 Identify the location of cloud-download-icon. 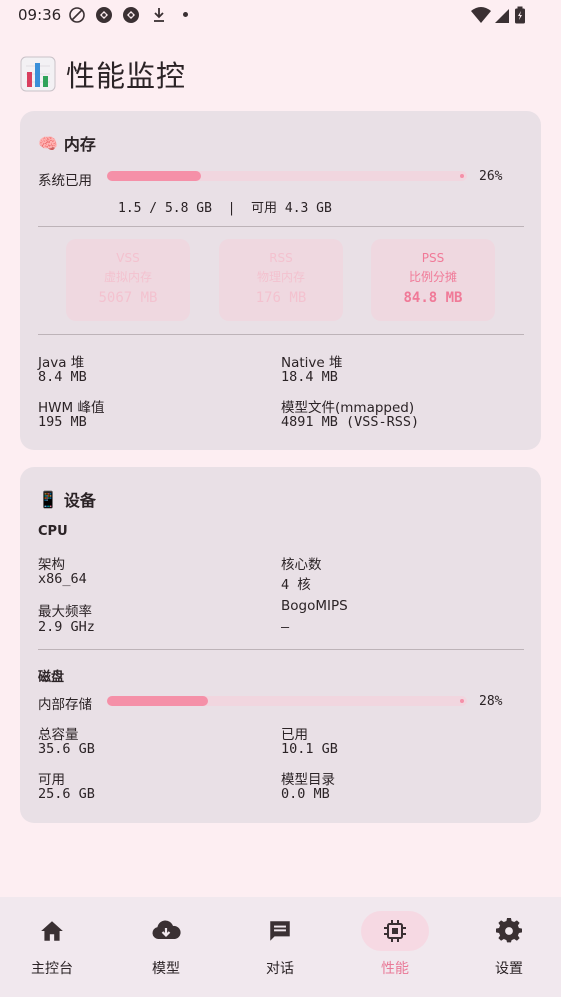
(166, 929).